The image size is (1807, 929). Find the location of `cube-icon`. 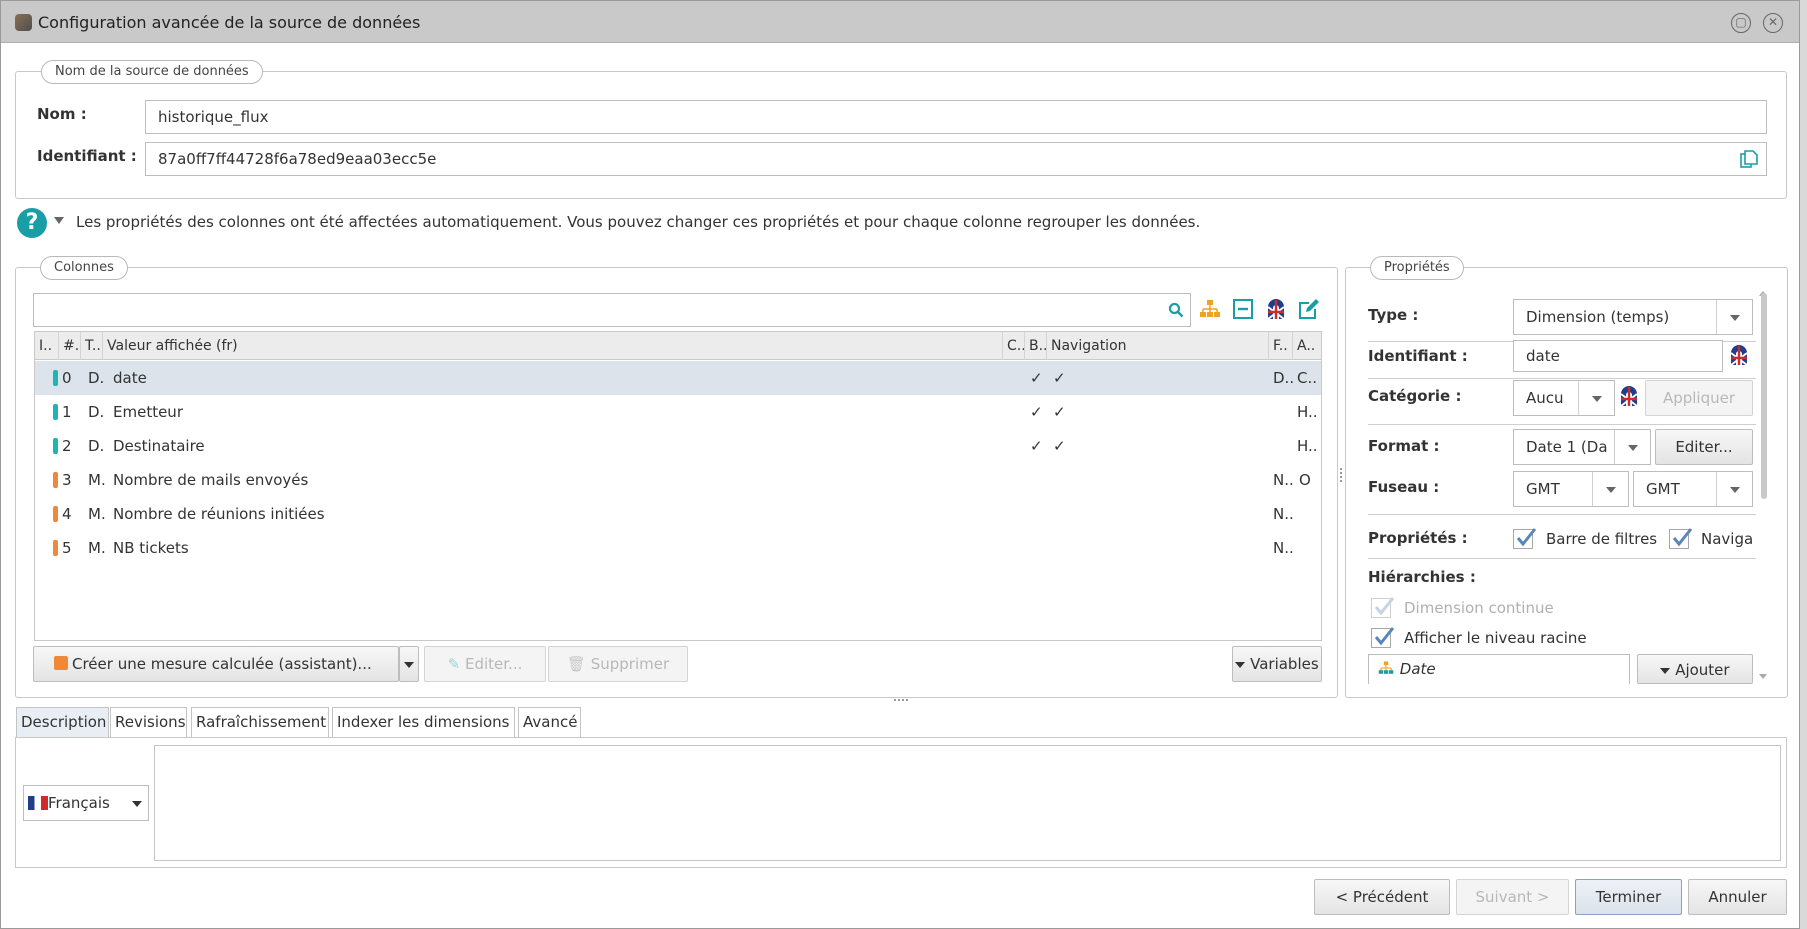

cube-icon is located at coordinates (61, 663).